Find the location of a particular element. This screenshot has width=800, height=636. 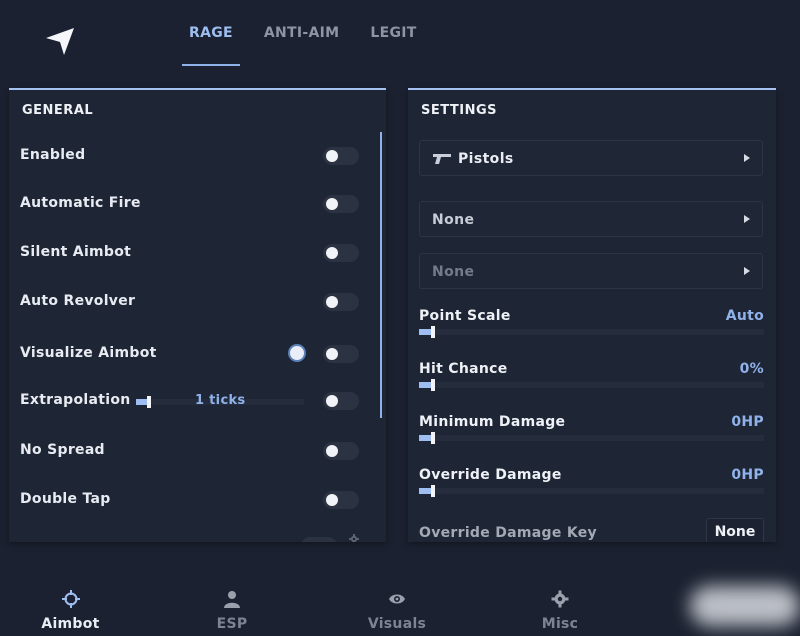

visualize-aimbot-label: Visualize Aimbot is located at coordinates (88, 353).